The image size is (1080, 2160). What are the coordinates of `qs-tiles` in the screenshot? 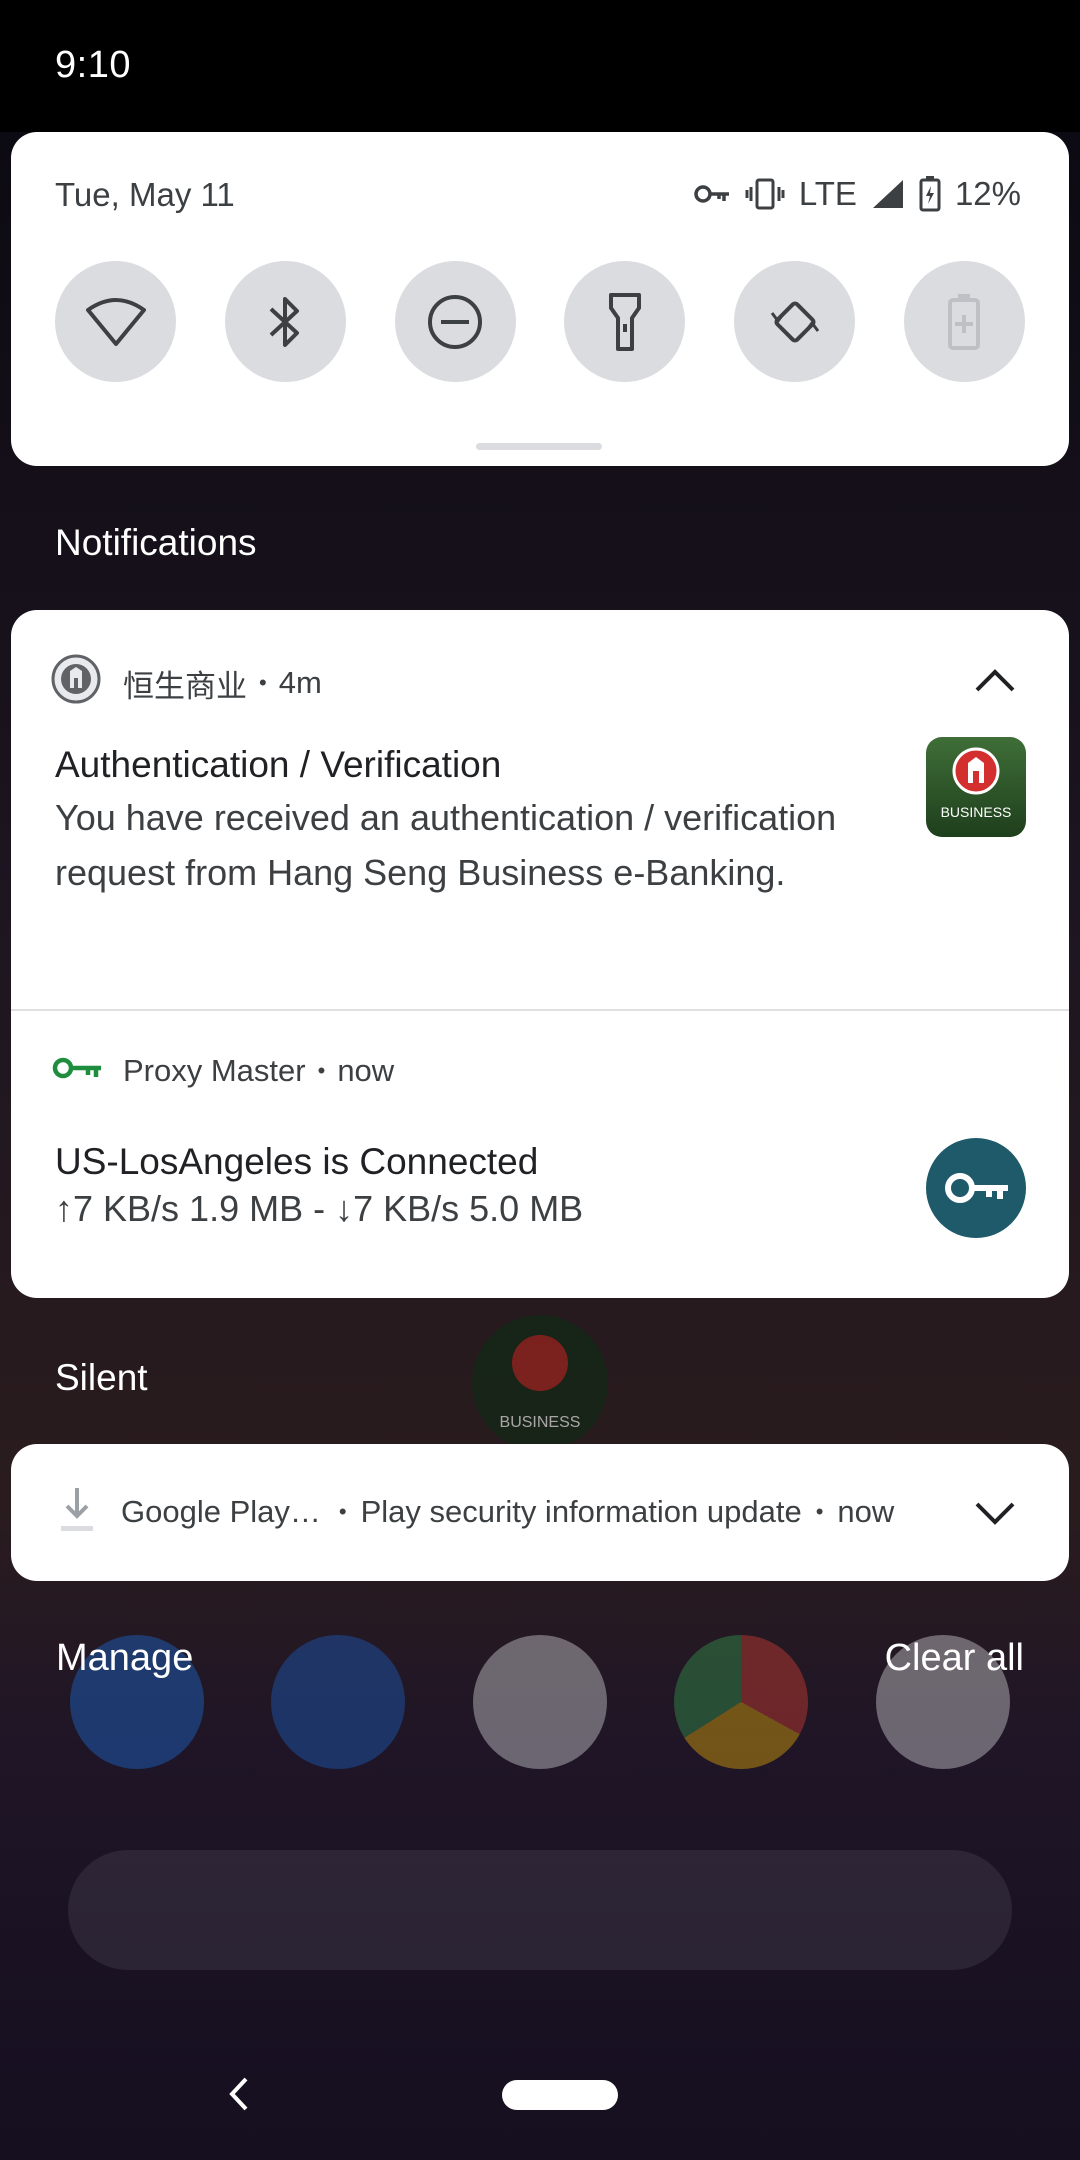 It's located at (540, 321).